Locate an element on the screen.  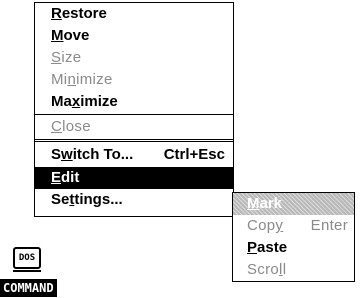
menu-item-minimize: Minimize is located at coordinates (82, 79).